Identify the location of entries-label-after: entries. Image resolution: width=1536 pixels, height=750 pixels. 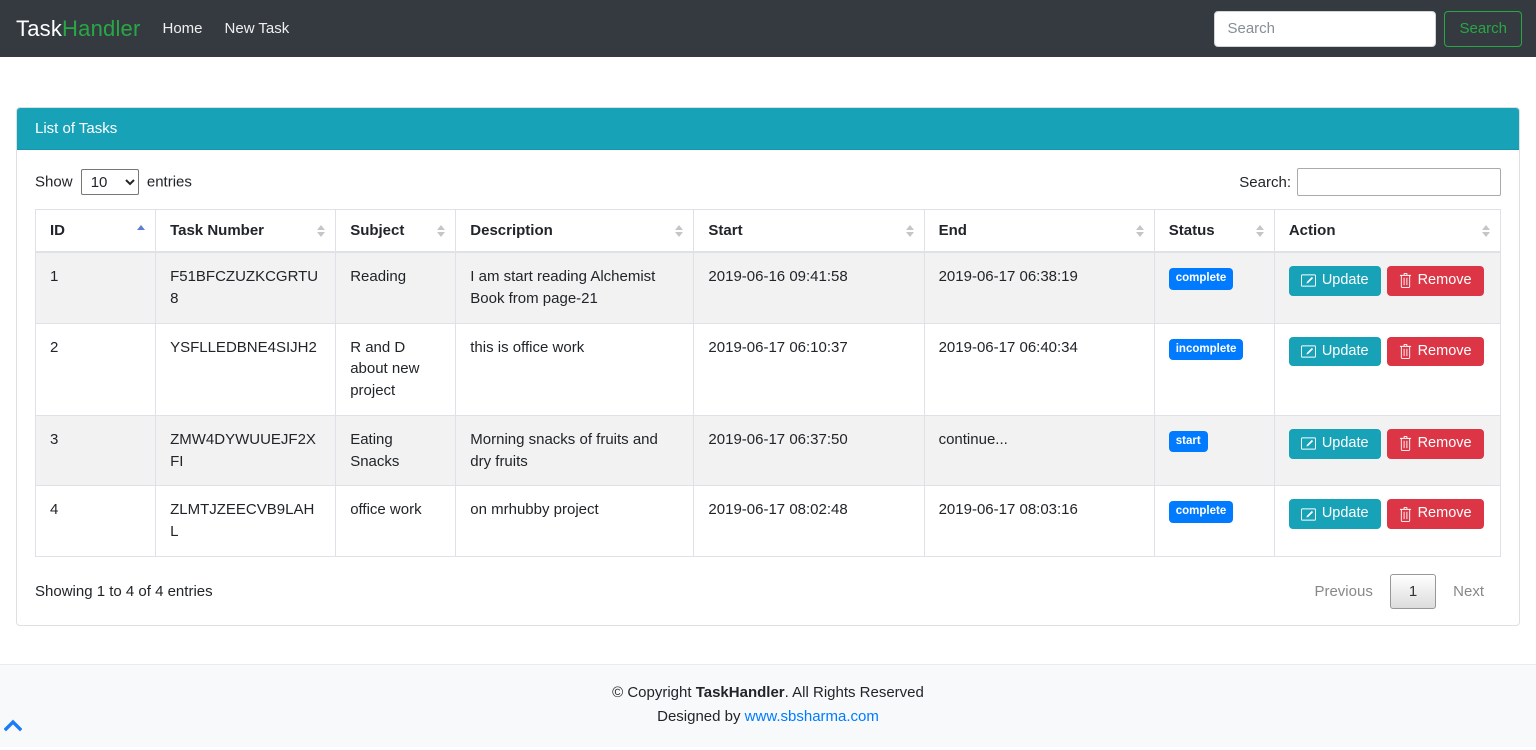
(169, 182).